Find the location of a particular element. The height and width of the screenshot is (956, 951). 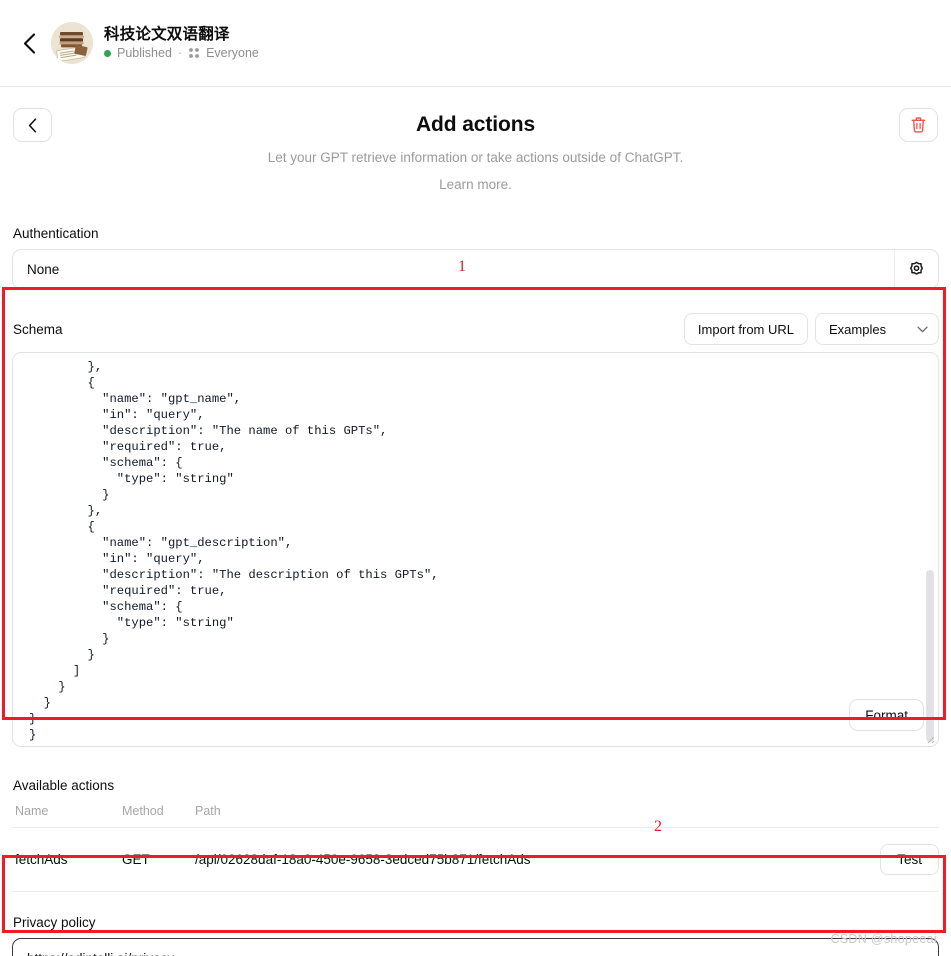

examples-select-value: Examples is located at coordinates (858, 329).